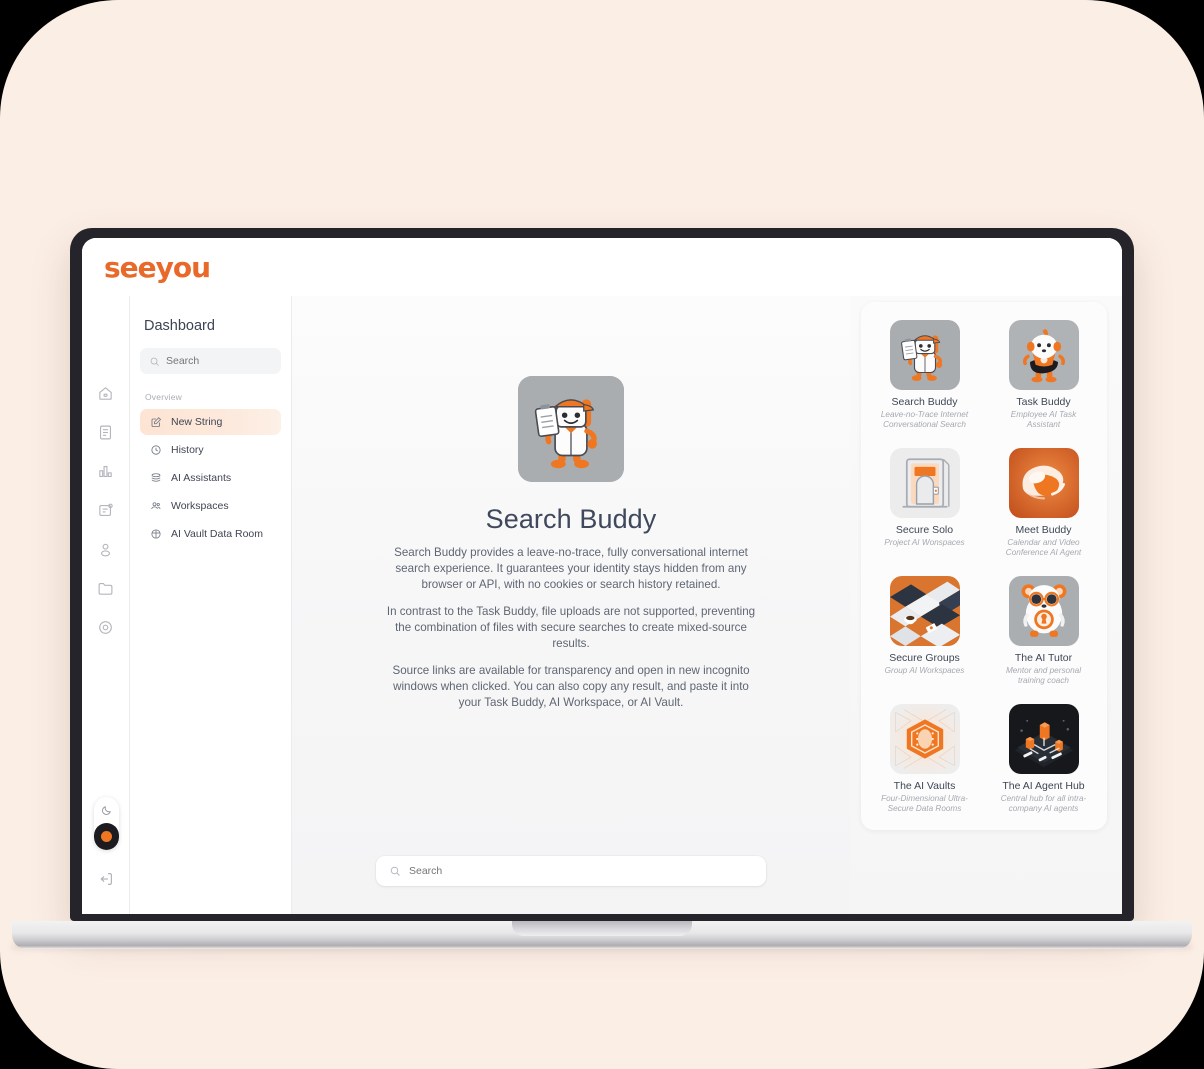 The height and width of the screenshot is (1069, 1204). Describe the element at coordinates (1043, 355) in the screenshot. I see `task-buddy-thumb-icon` at that location.